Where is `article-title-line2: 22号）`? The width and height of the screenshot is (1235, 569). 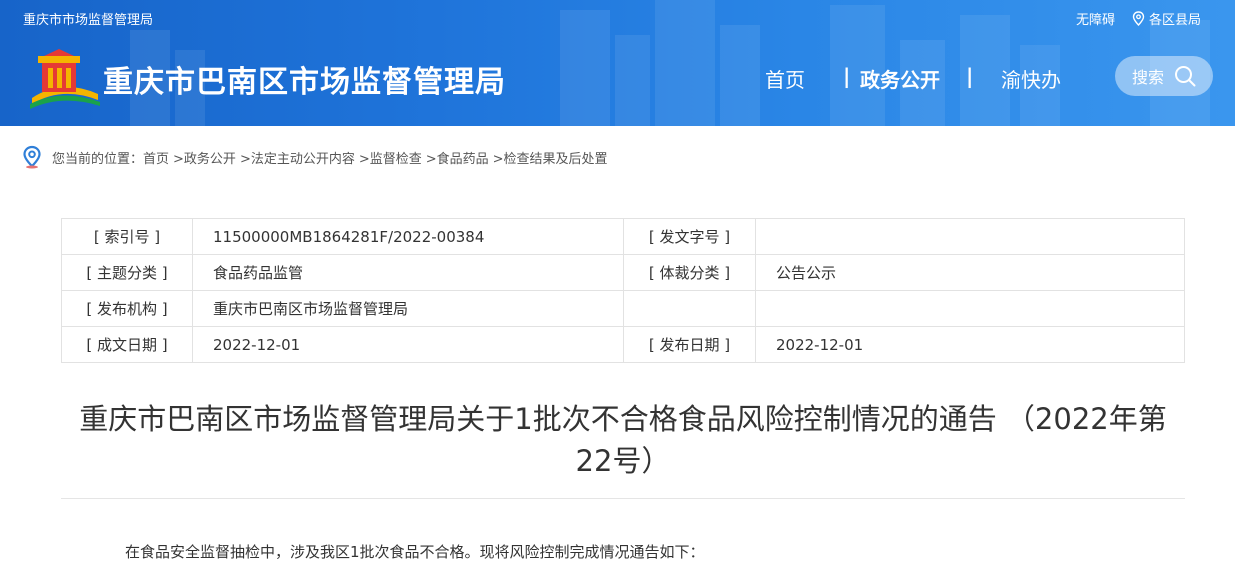
article-title-line2: 22号） is located at coordinates (623, 461).